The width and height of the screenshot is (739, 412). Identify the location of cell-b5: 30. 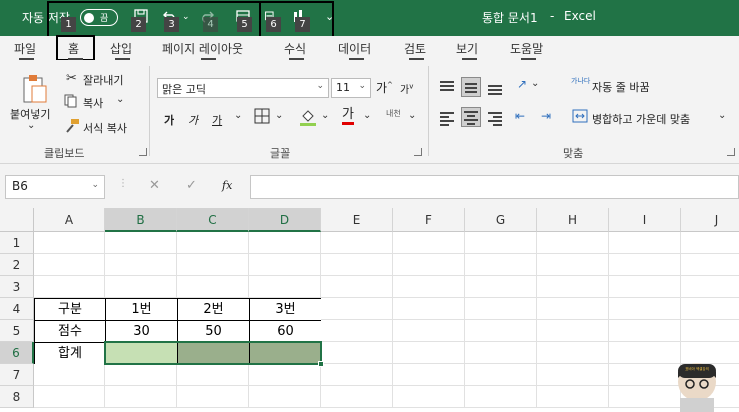
(141, 331).